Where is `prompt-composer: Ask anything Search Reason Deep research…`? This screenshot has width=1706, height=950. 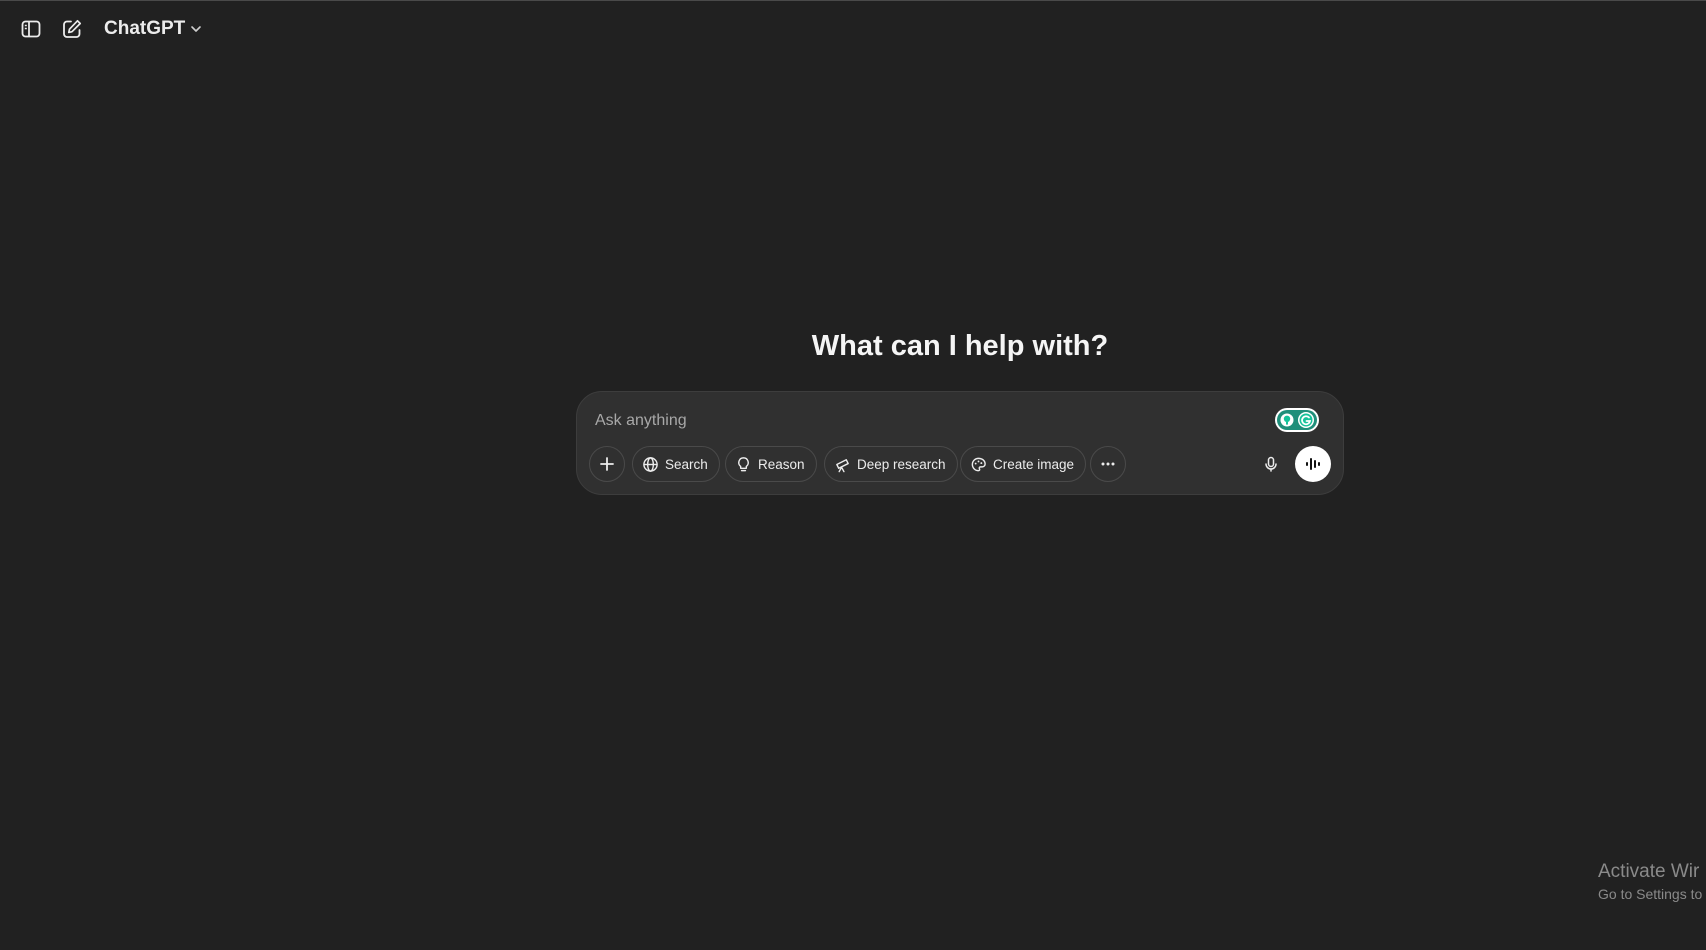 prompt-composer: Ask anything Search Reason Deep research… is located at coordinates (960, 443).